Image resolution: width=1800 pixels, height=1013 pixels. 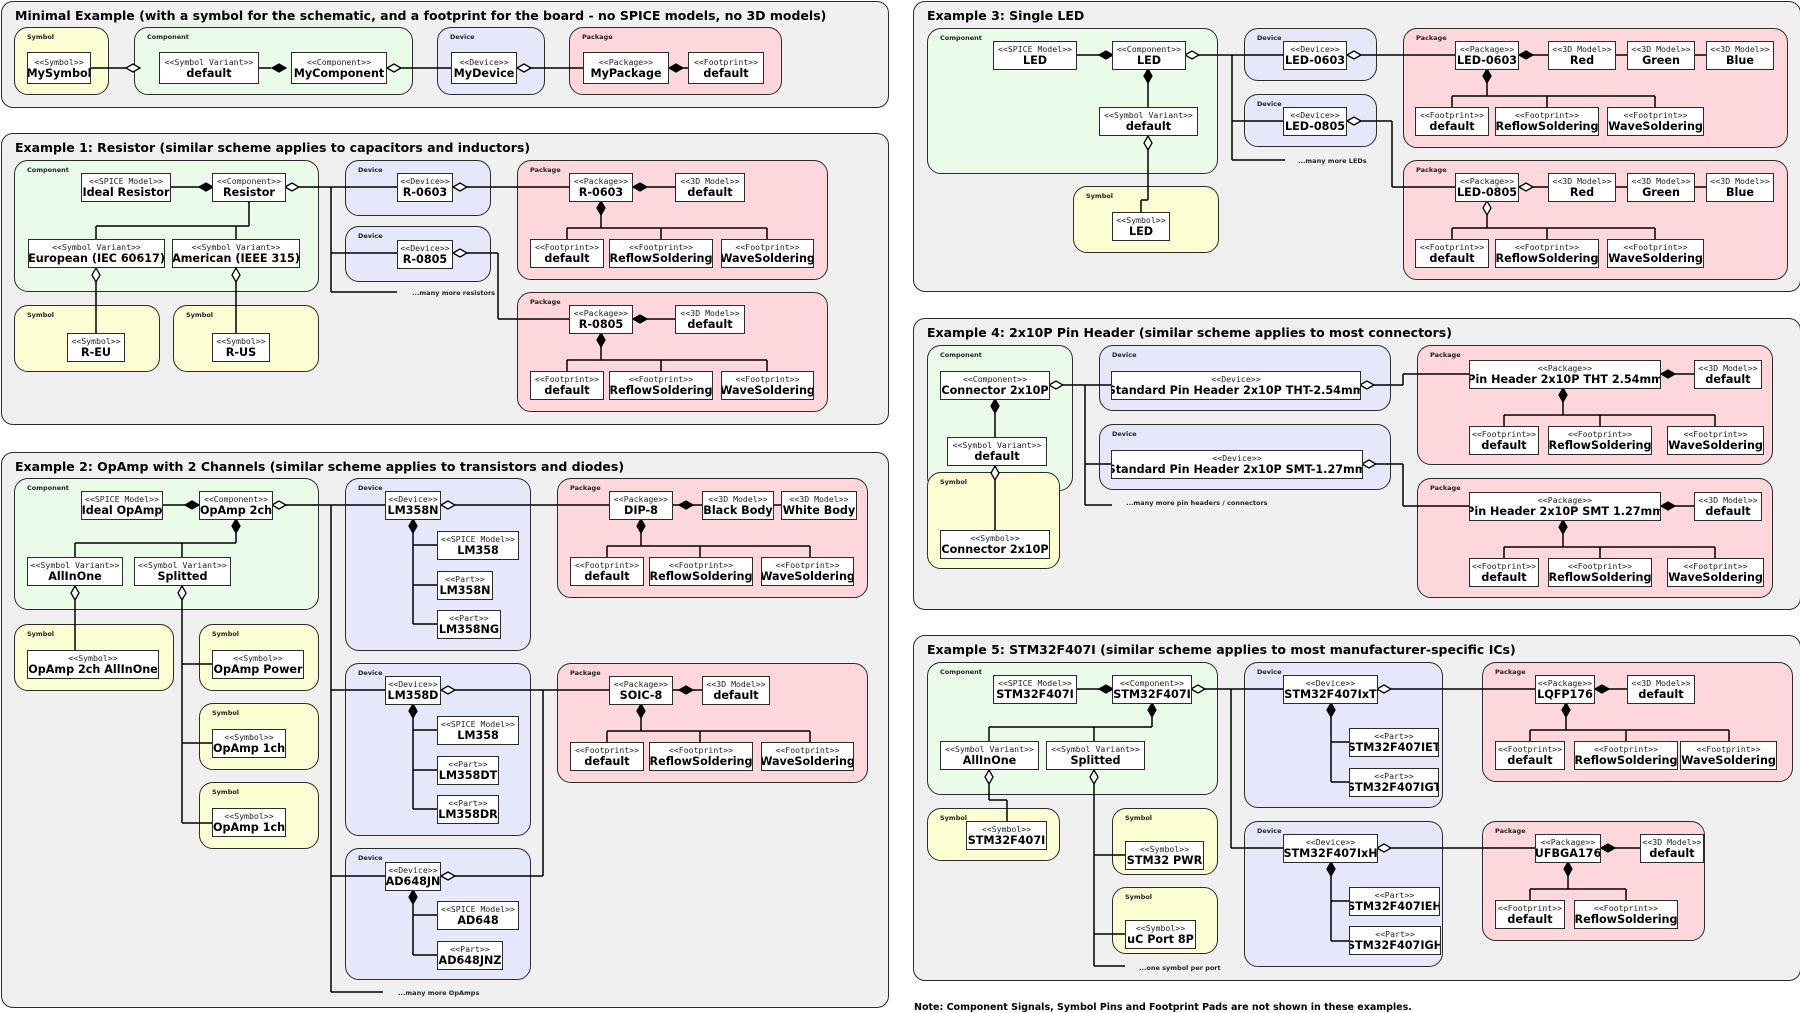 What do you see at coordinates (249, 743) in the screenshot?
I see `symbol-node: <<Symbol>> OpAmp 1ch` at bounding box center [249, 743].